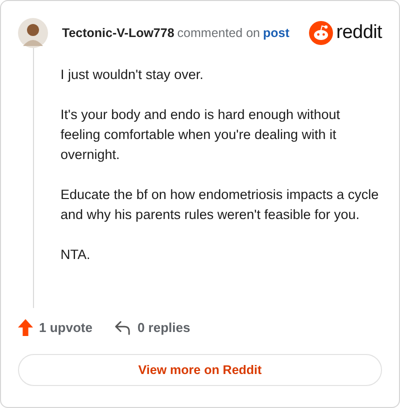  I want to click on view-more-button: View more on Reddit, so click(200, 370).